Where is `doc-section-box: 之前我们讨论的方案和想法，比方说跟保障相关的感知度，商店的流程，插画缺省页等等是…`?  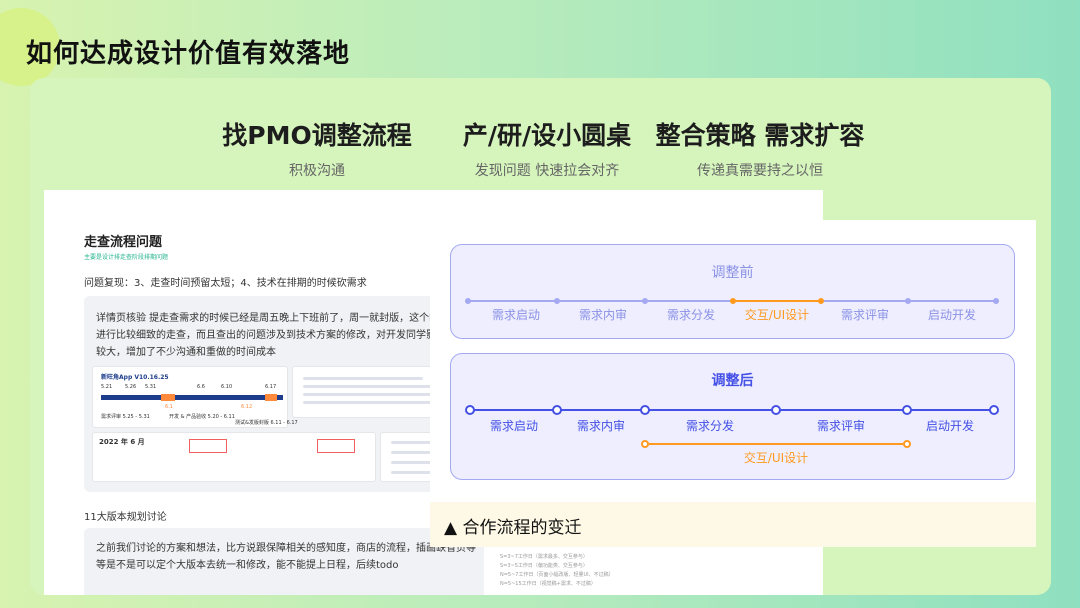
doc-section-box: 之前我们讨论的方案和想法，比方说跟保障相关的感知度，商店的流程，插画缺省页等等是… is located at coordinates (284, 561).